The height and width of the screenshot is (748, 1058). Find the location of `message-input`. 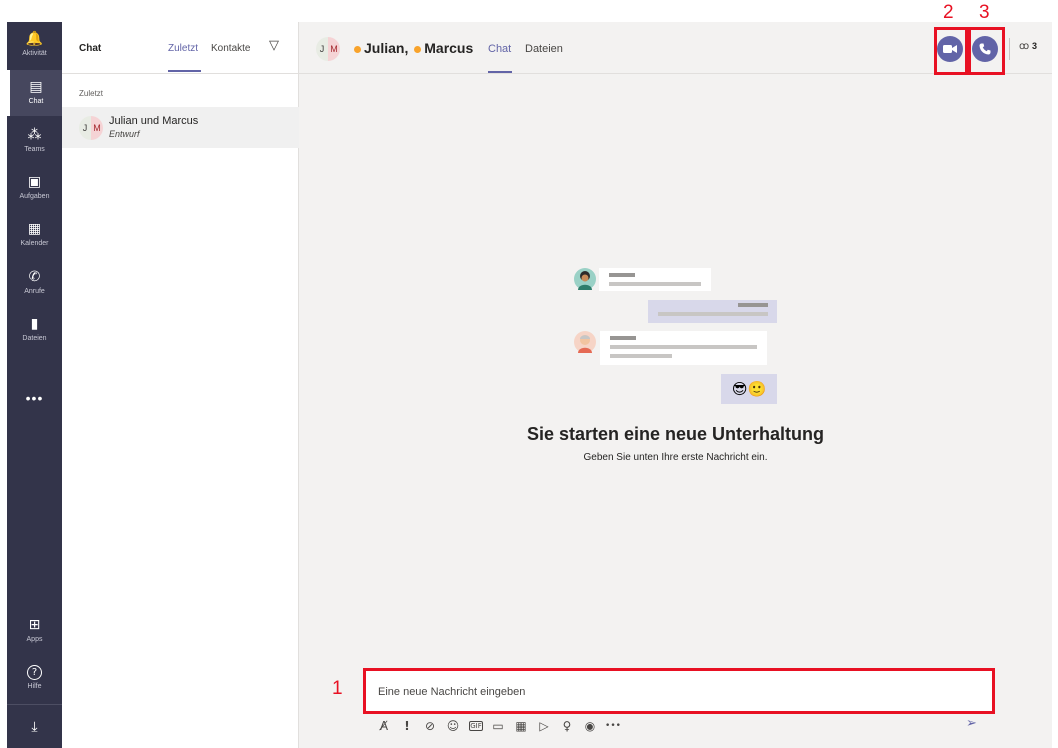

message-input is located at coordinates (668, 692).